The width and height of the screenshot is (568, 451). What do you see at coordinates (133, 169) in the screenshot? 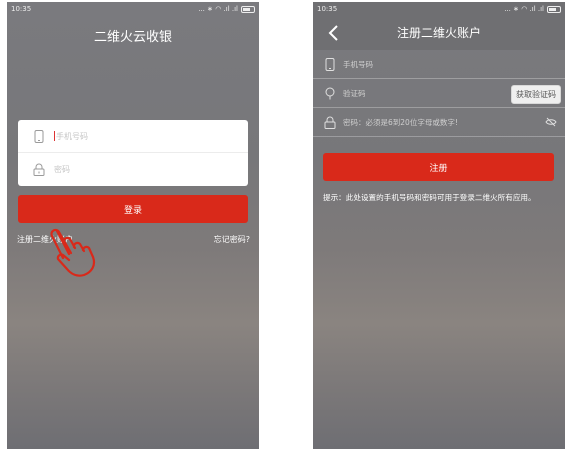
I see `password-field: 密码` at bounding box center [133, 169].